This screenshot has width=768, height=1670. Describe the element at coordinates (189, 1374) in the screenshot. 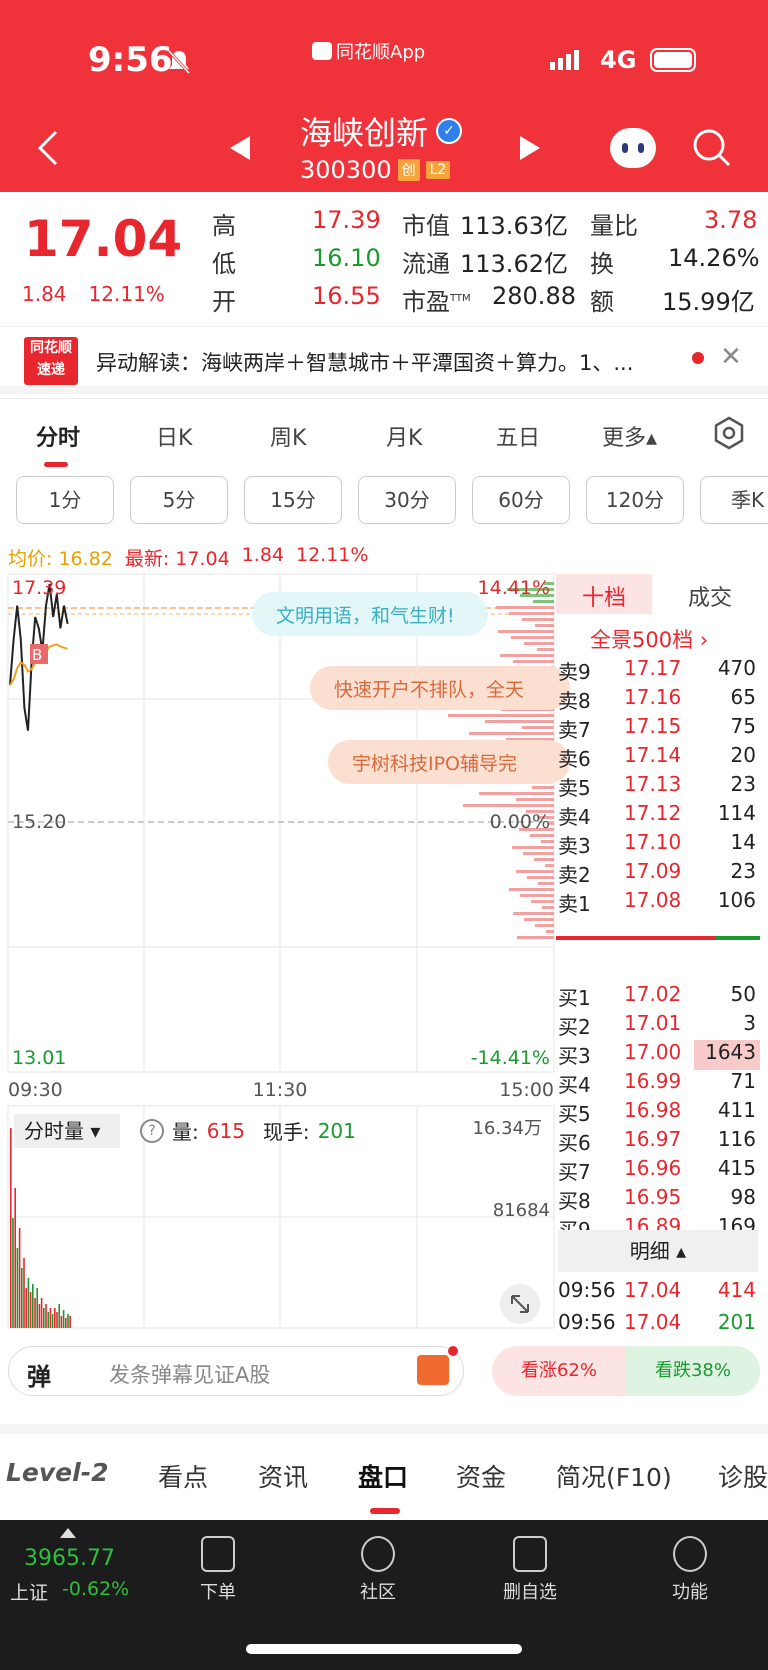

I see `danmu-input: 发条弹幕见证A股` at that location.